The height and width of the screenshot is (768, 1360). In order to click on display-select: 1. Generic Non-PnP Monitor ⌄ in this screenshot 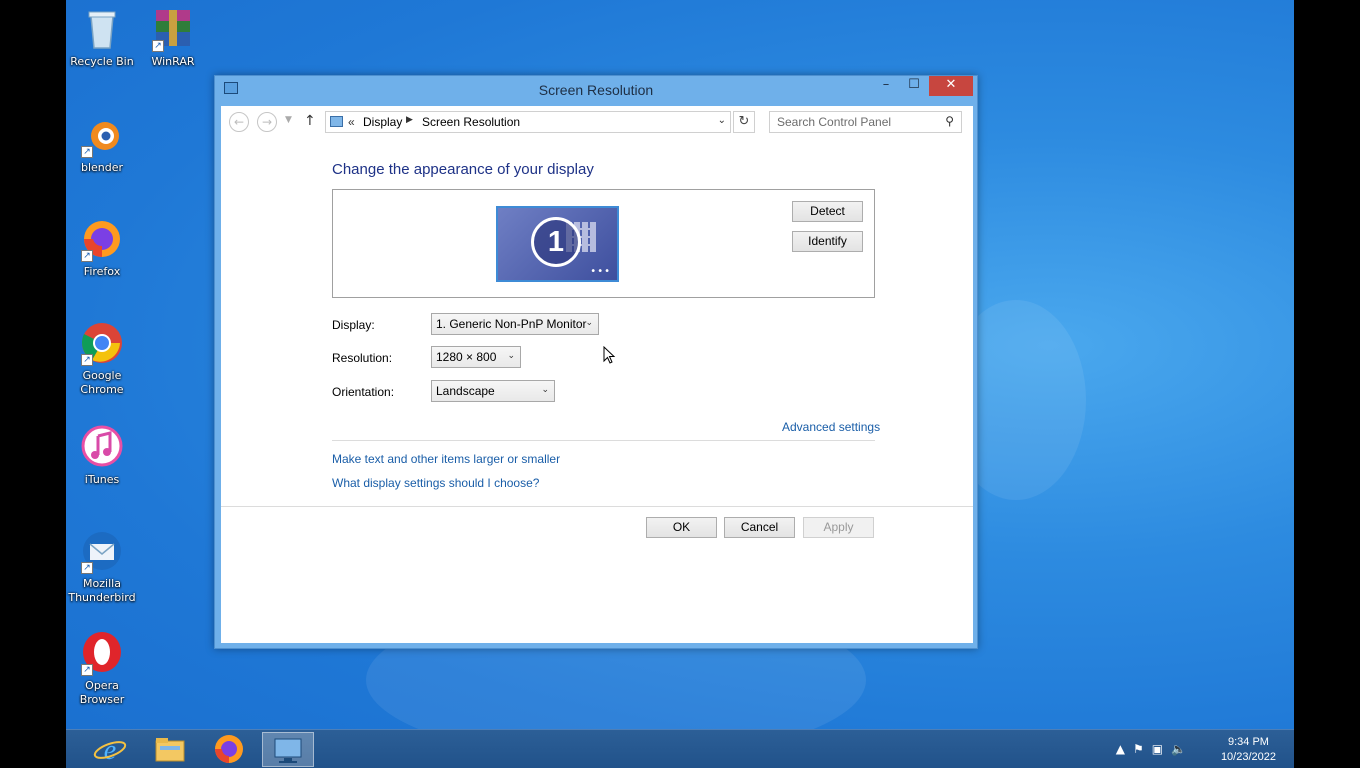, I will do `click(515, 324)`.